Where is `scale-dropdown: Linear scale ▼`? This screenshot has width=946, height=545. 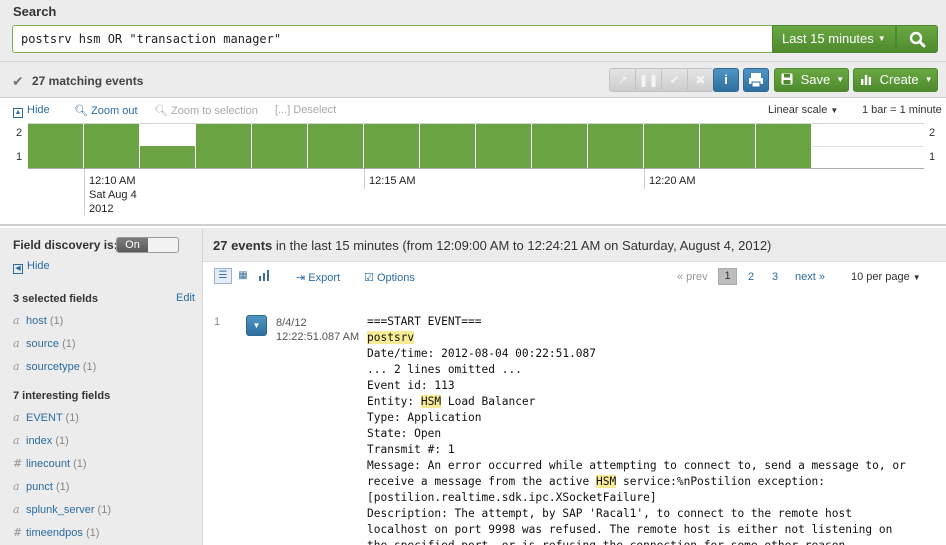 scale-dropdown: Linear scale ▼ is located at coordinates (803, 110).